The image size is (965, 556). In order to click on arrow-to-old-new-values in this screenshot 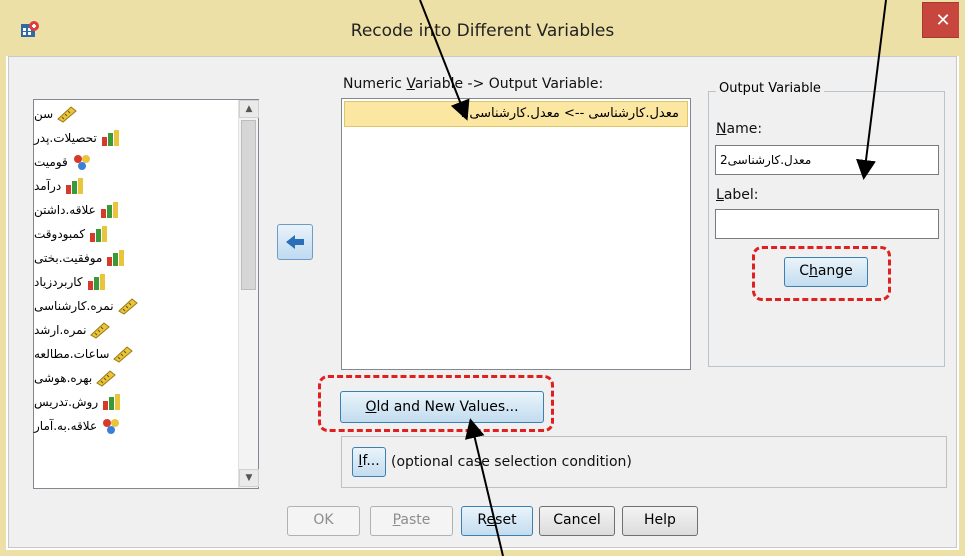, I will do `click(484, 487)`.